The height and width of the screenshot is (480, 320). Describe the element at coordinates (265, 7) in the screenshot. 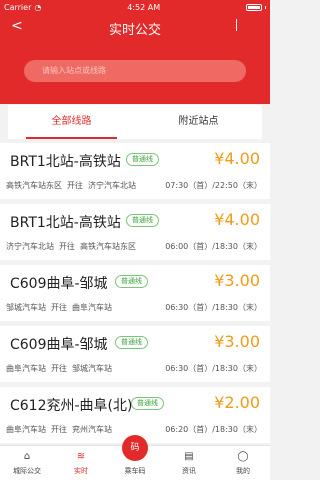

I see `battery-nub` at that location.